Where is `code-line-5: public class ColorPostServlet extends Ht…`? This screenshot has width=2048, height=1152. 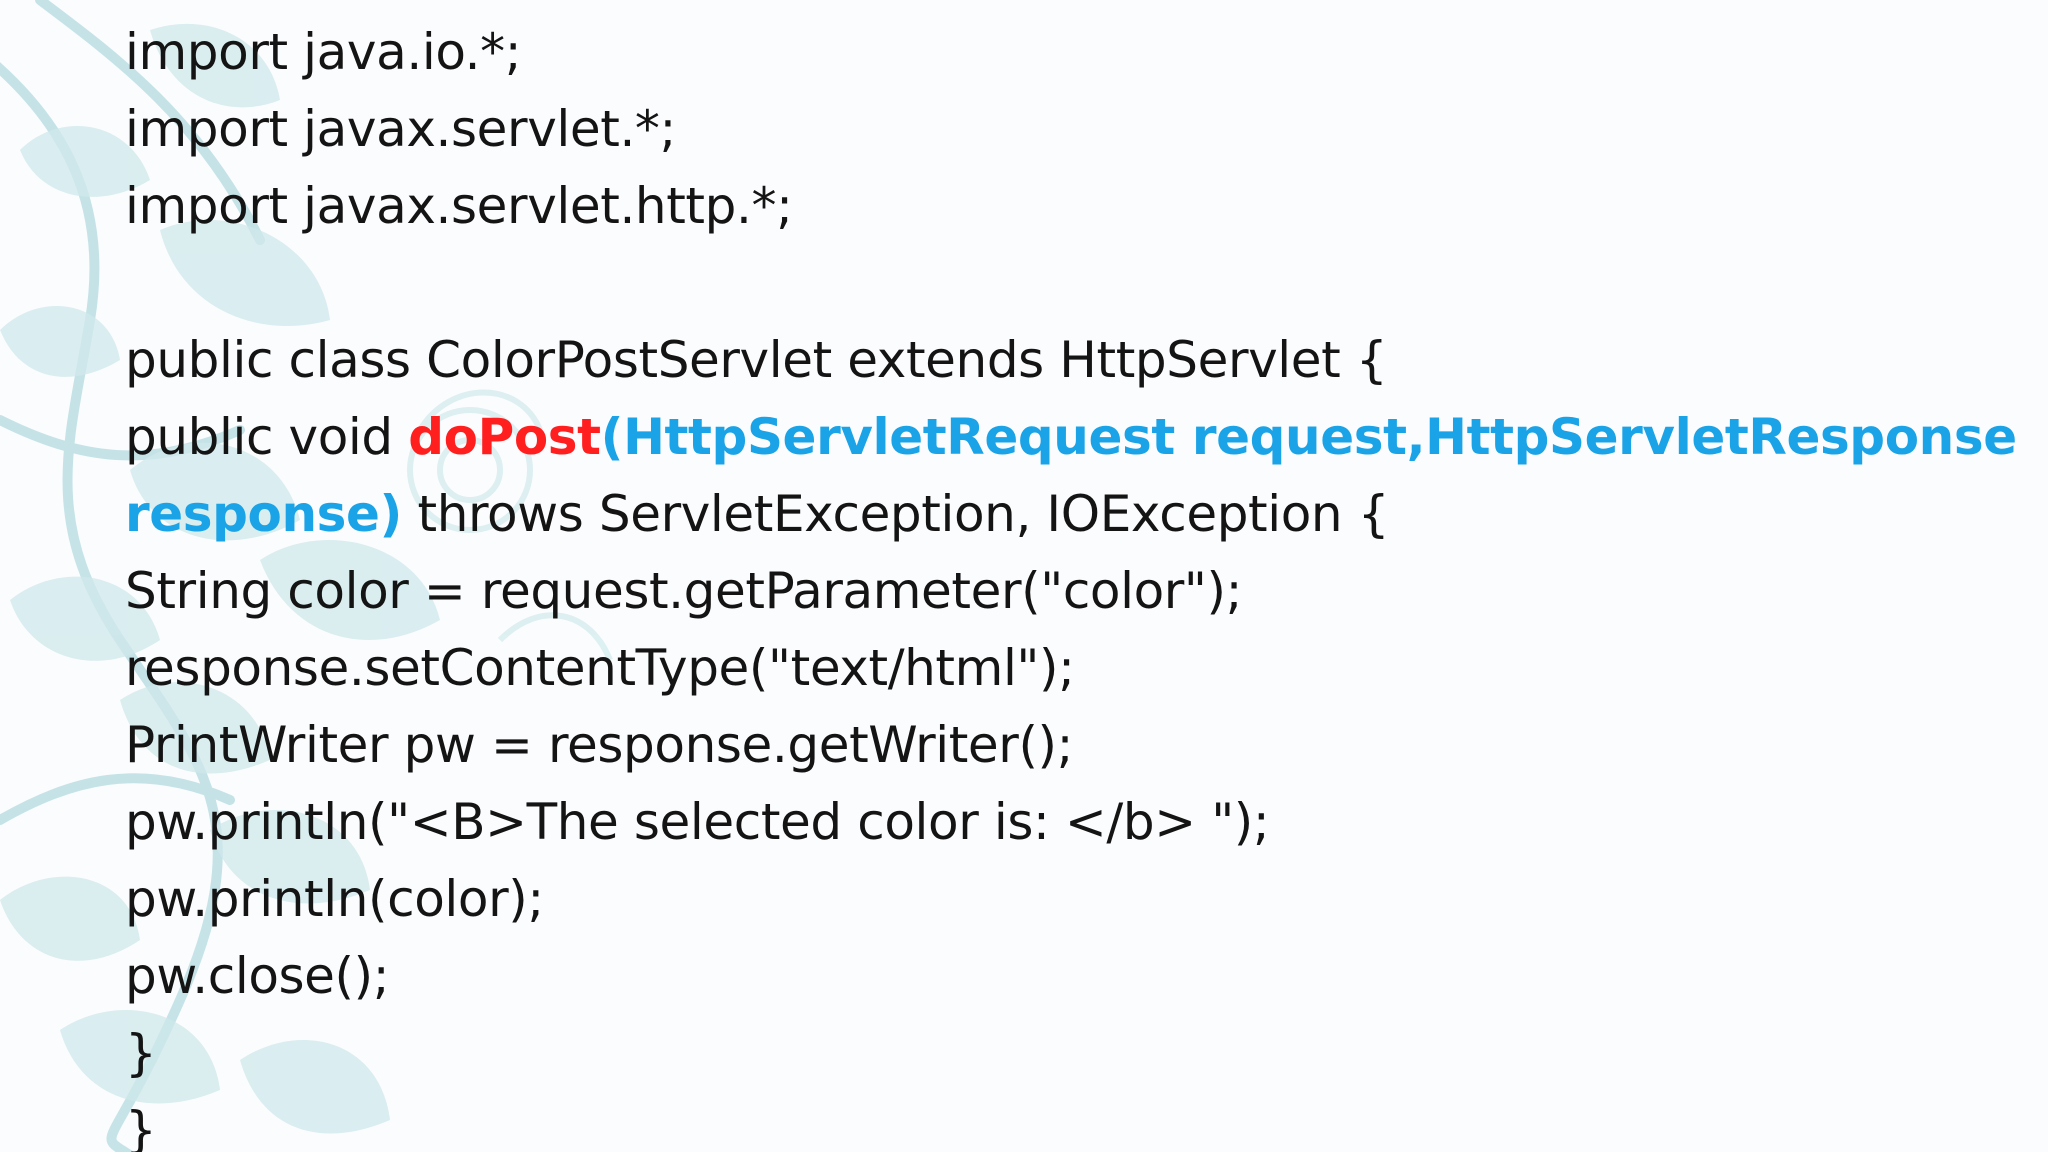 code-line-5: public class ColorPostServlet extends Ht… is located at coordinates (756, 360).